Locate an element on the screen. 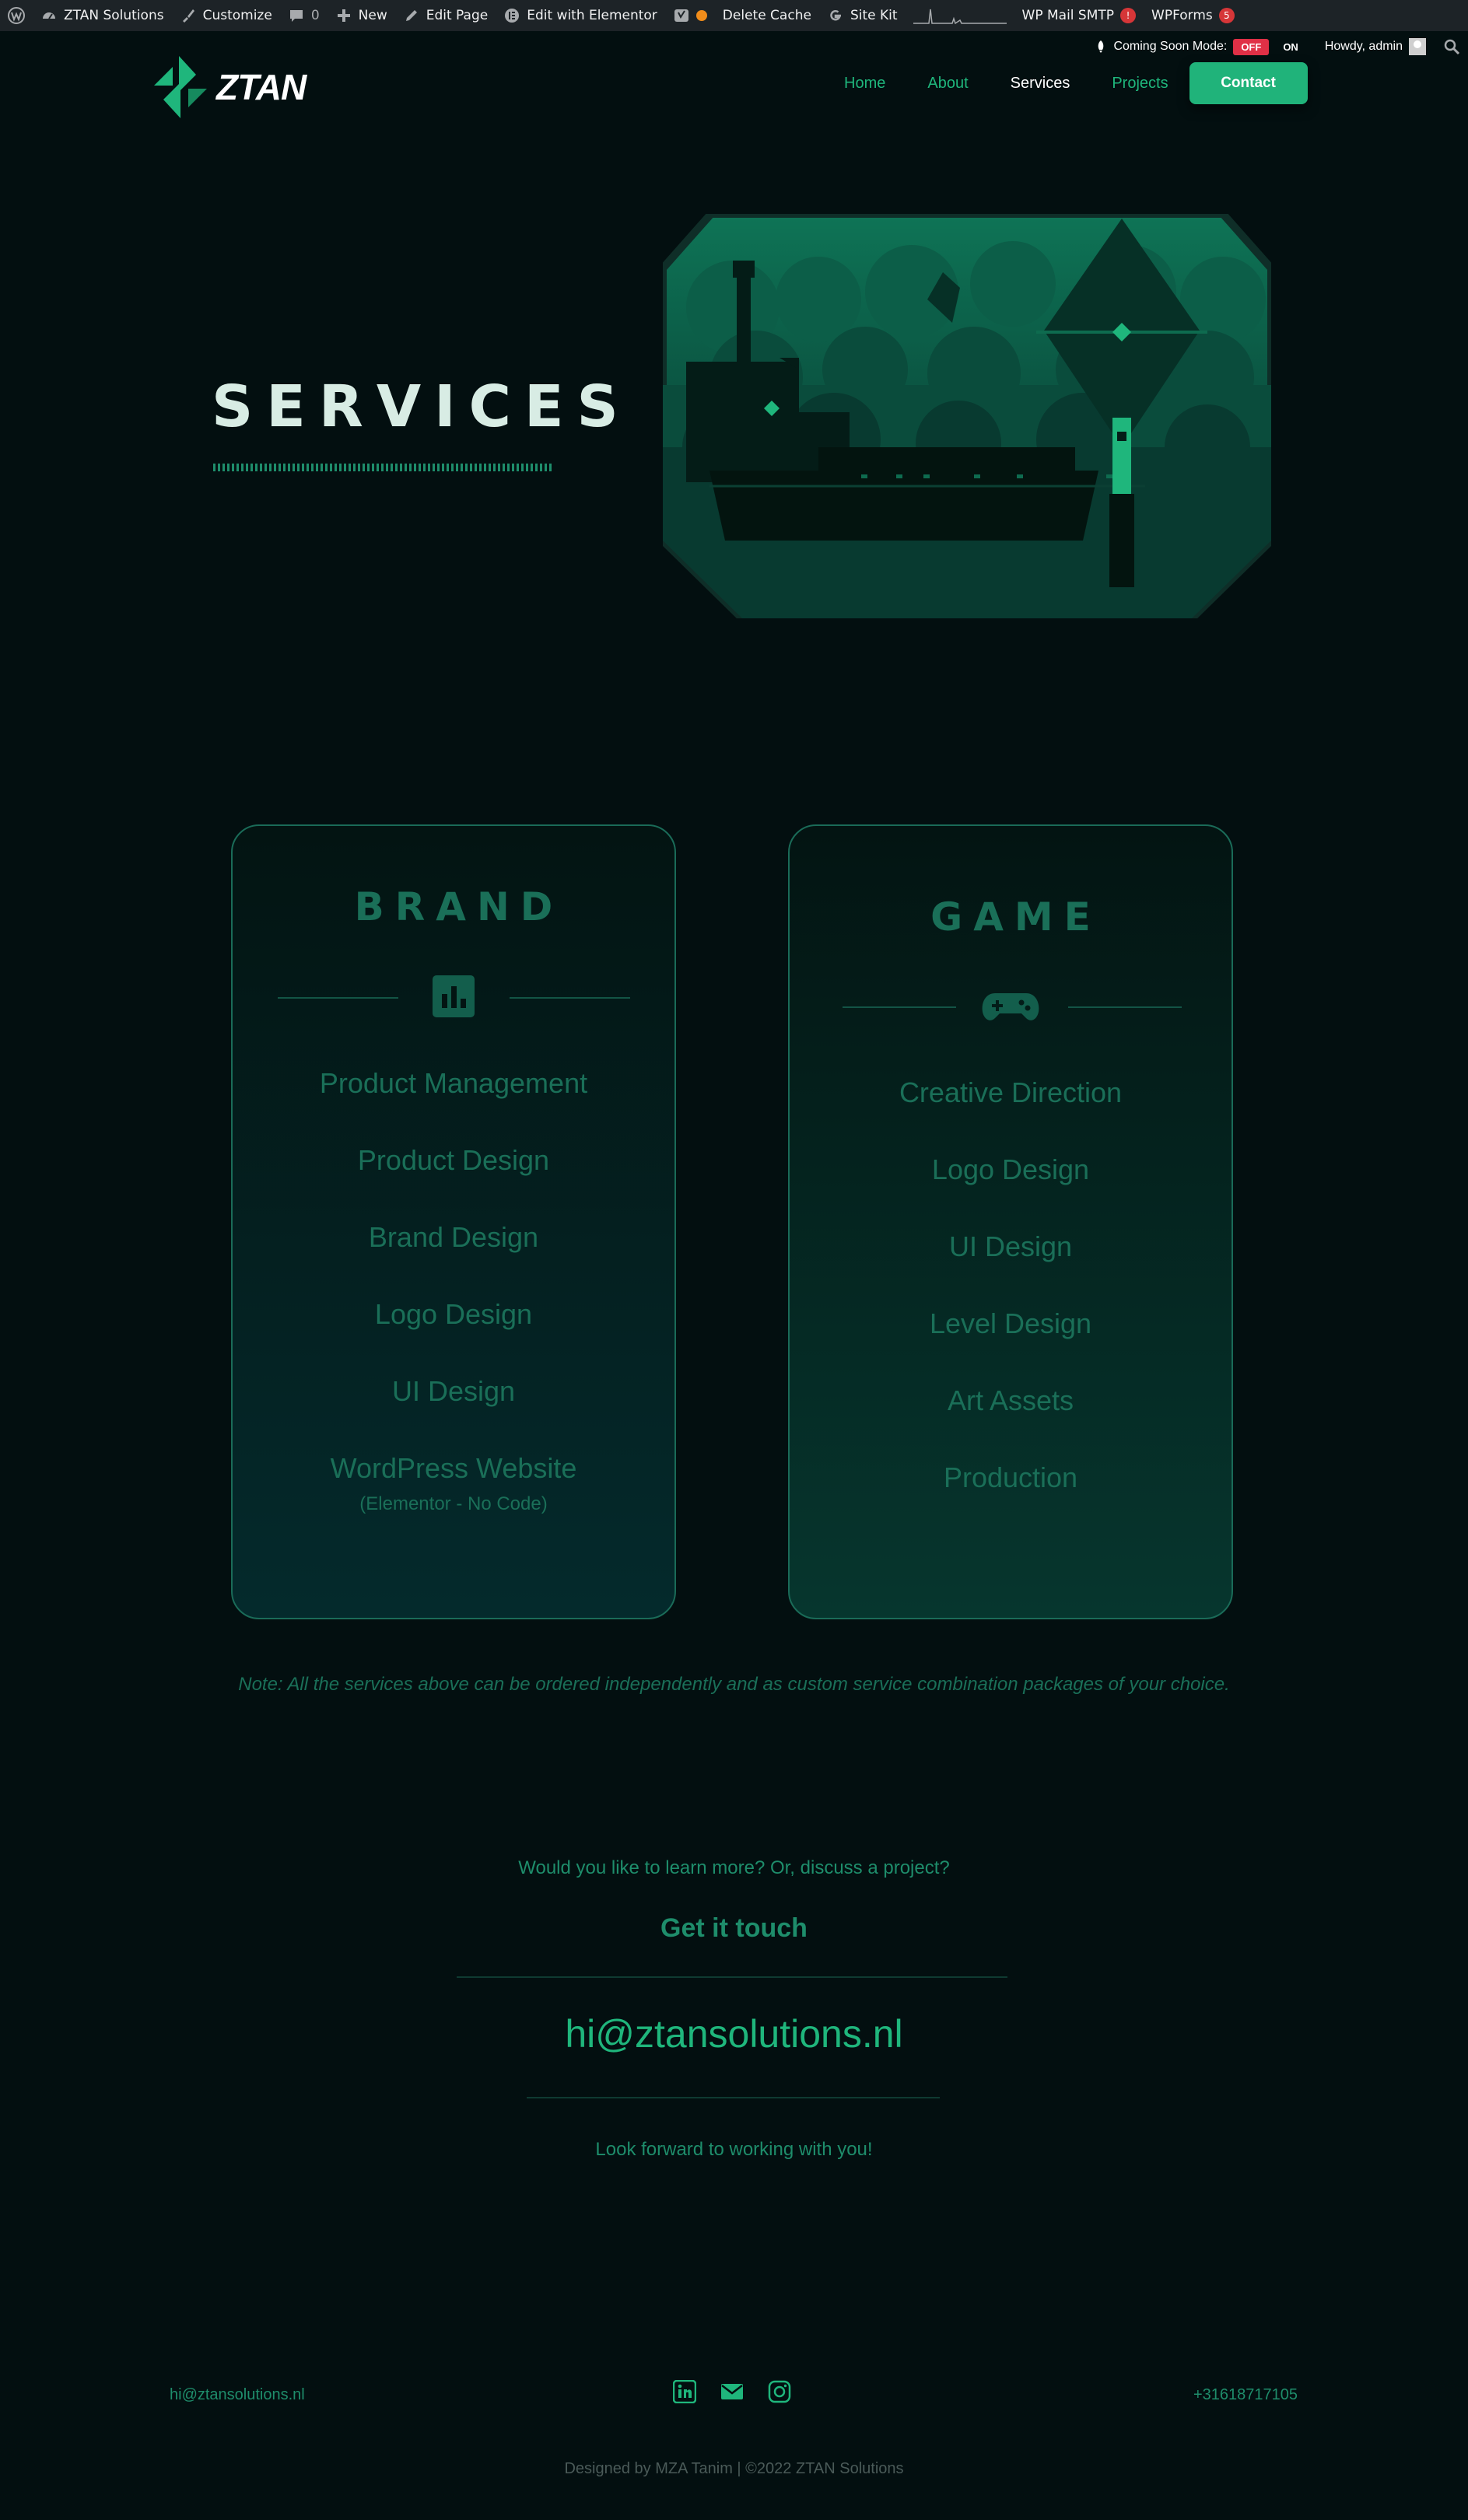 This screenshot has width=1468, height=2520. edit-page-link: Edit Page is located at coordinates (445, 16).